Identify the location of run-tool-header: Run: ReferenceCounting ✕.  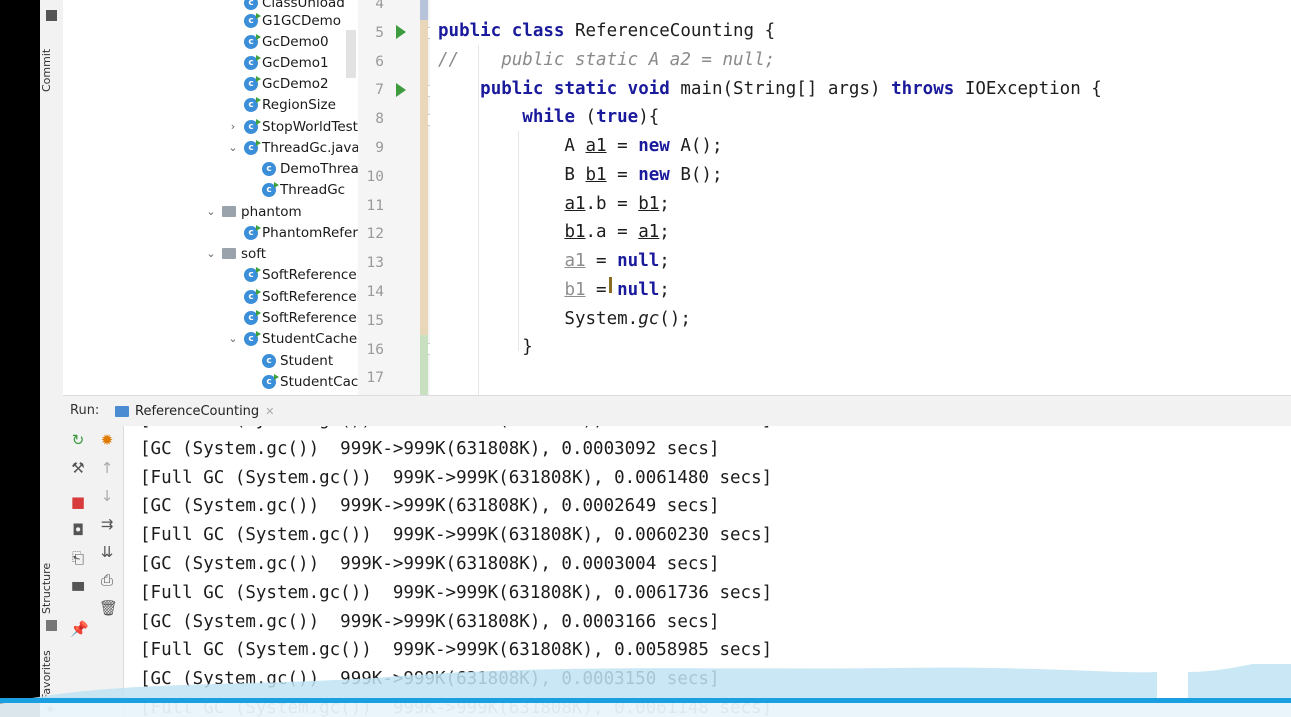
(677, 411).